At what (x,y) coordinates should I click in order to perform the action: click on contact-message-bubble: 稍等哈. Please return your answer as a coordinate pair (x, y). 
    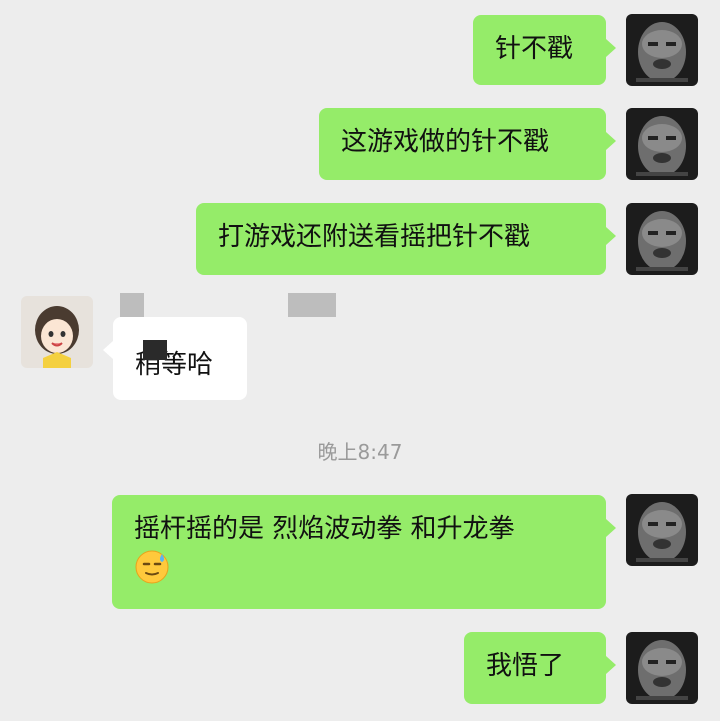
    Looking at the image, I should click on (175, 358).